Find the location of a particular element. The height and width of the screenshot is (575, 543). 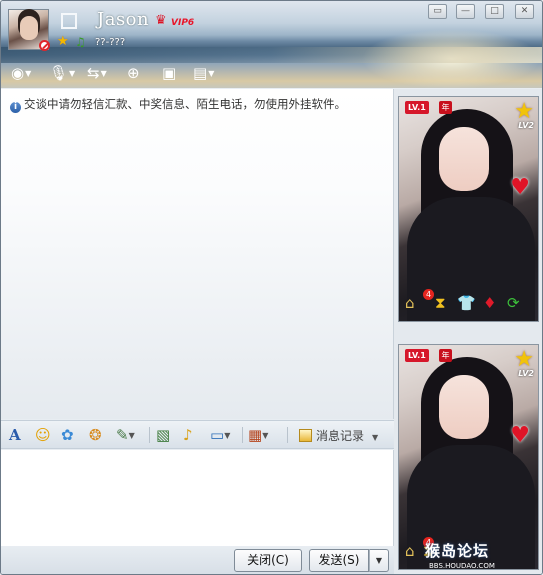

shake-icon: ❂ is located at coordinates (95, 435).